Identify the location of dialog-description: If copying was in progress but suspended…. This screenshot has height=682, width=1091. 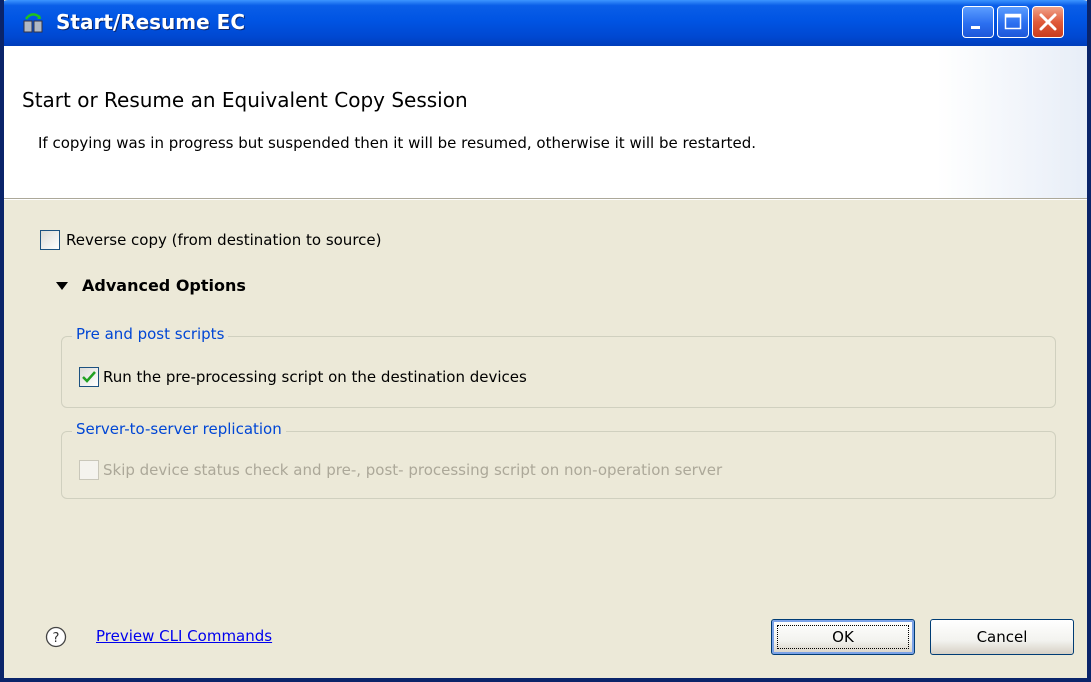
(397, 143).